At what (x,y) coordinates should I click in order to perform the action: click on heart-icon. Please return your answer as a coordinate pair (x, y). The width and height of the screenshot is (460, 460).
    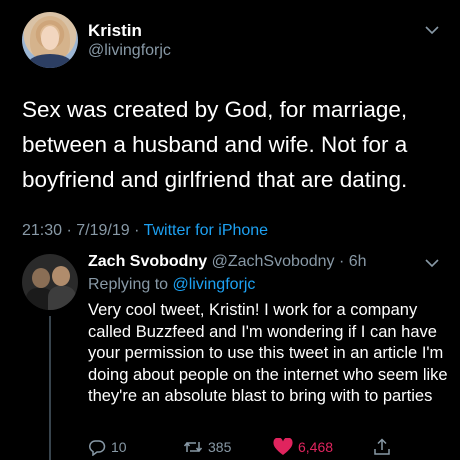
    Looking at the image, I should click on (283, 447).